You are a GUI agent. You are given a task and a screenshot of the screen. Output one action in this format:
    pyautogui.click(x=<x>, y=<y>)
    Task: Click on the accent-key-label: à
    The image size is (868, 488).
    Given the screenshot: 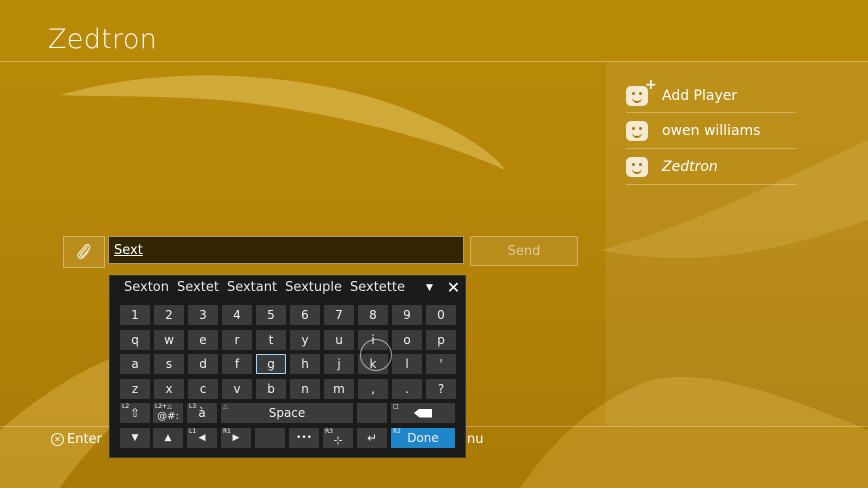 What is the action you would take?
    pyautogui.click(x=202, y=413)
    